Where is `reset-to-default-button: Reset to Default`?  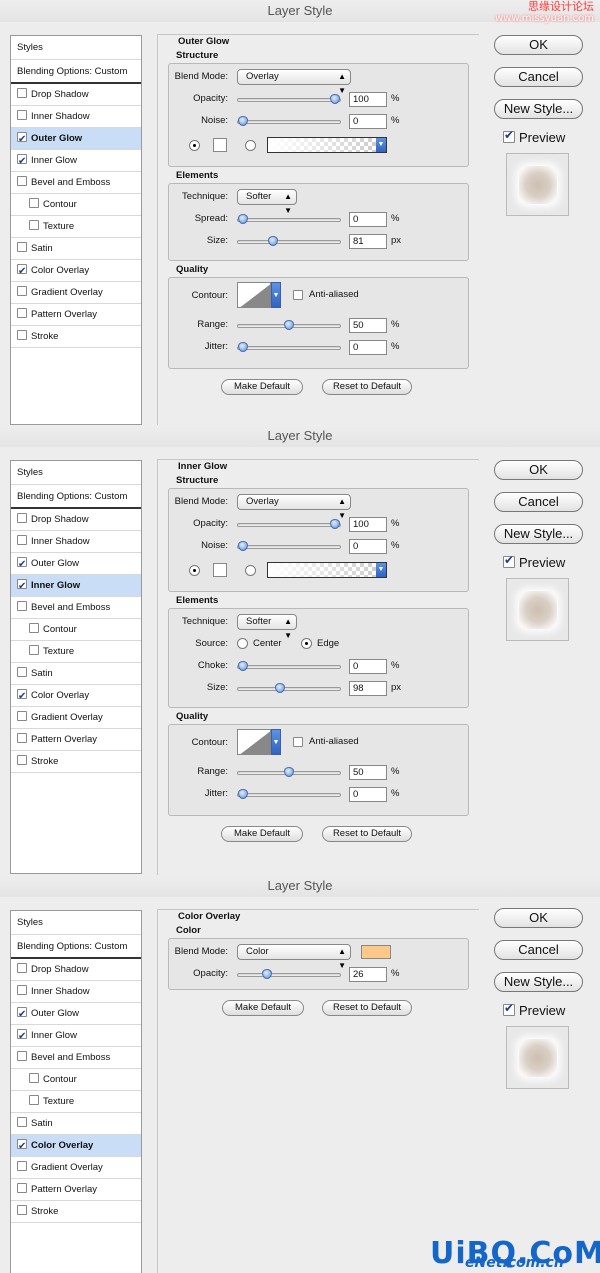 reset-to-default-button: Reset to Default is located at coordinates (367, 387).